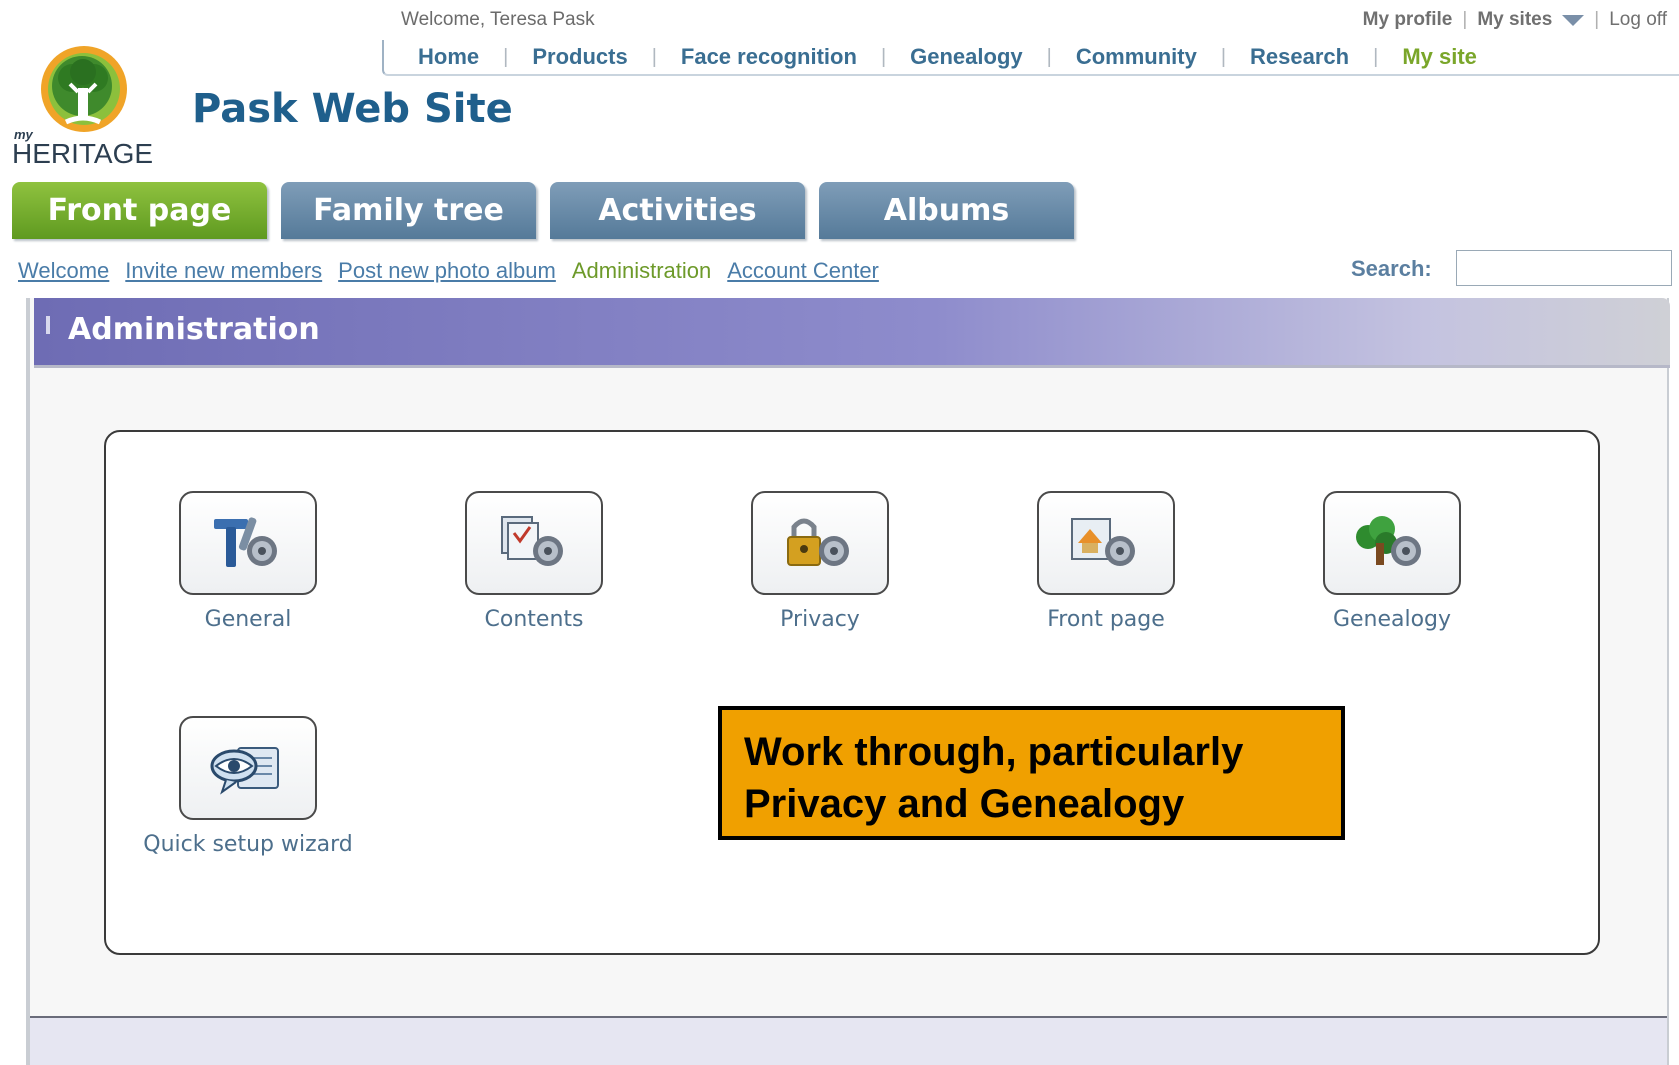 Image resolution: width=1679 pixels, height=1065 pixels. Describe the element at coordinates (677, 210) in the screenshot. I see `tab-activities: Activities` at that location.